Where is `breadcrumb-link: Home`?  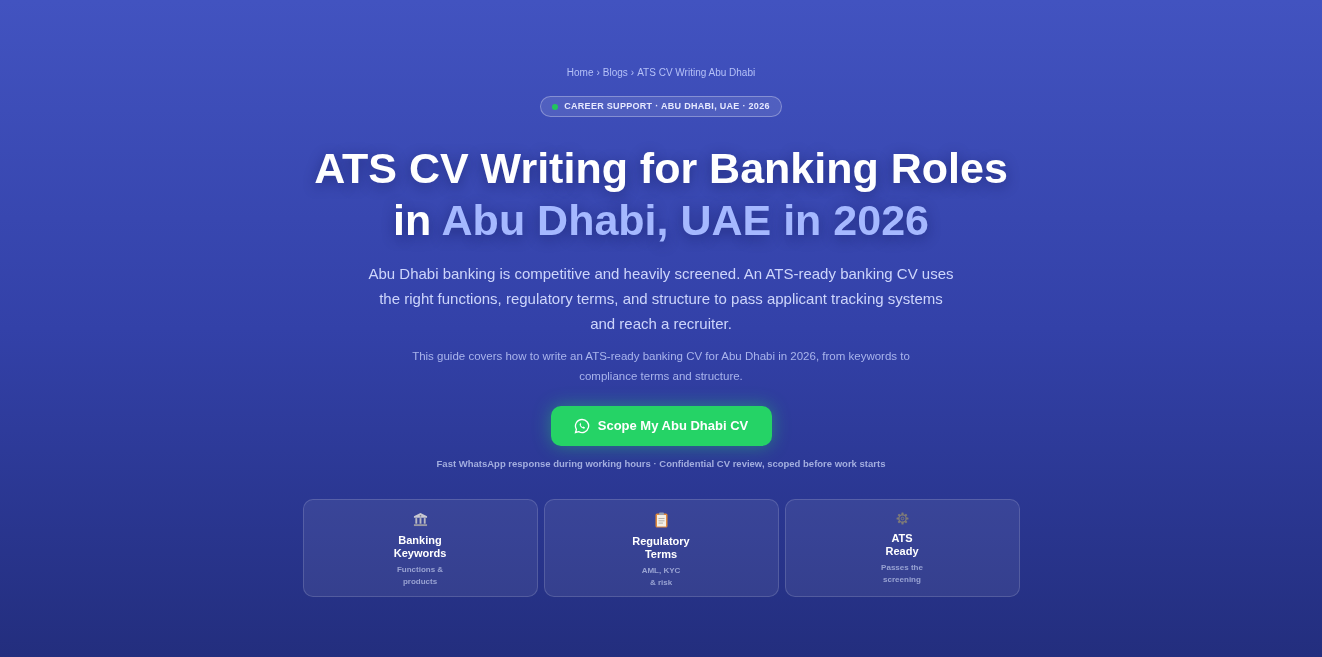
breadcrumb-link: Home is located at coordinates (580, 73).